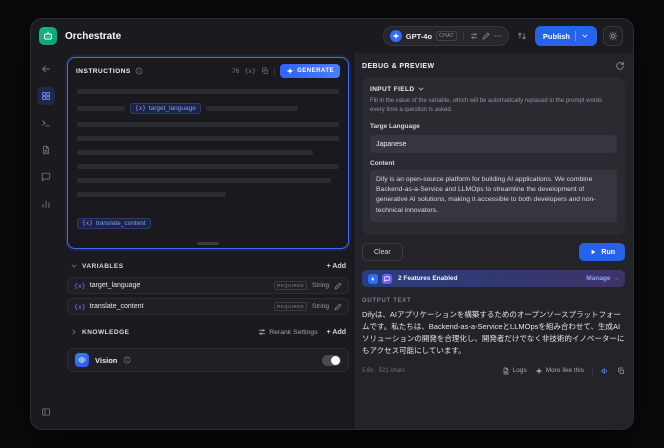 Image resolution: width=664 pixels, height=448 pixels. Describe the element at coordinates (336, 266) in the screenshot. I see `add-variable-button: + Add` at that location.